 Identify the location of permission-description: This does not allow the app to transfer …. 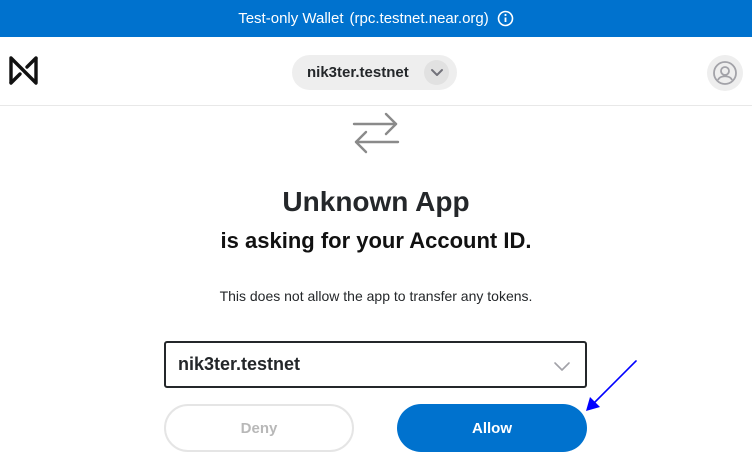
(376, 296).